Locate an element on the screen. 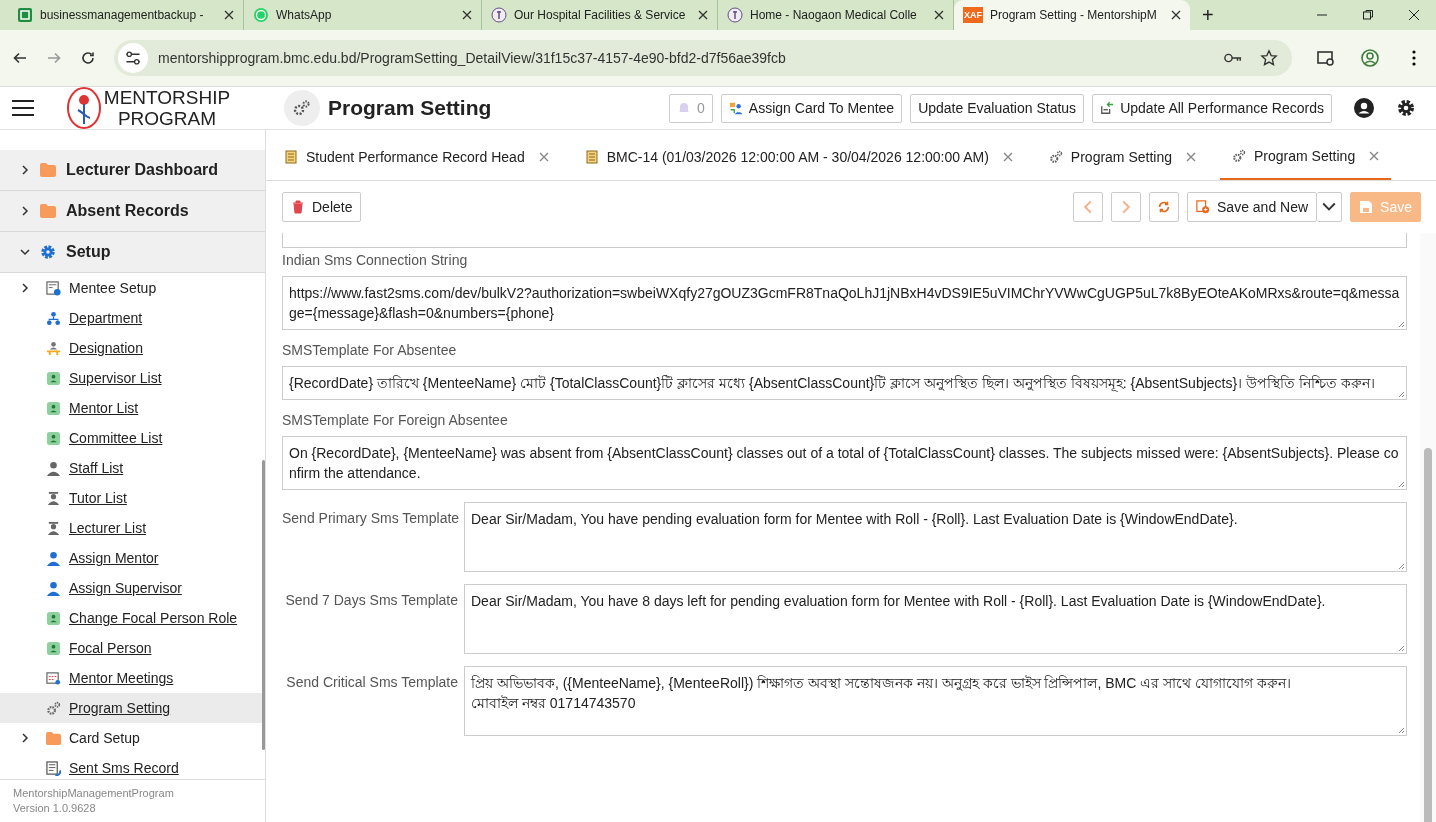 The height and width of the screenshot is (822, 1436). sheet-icon is located at coordinates (25, 15).